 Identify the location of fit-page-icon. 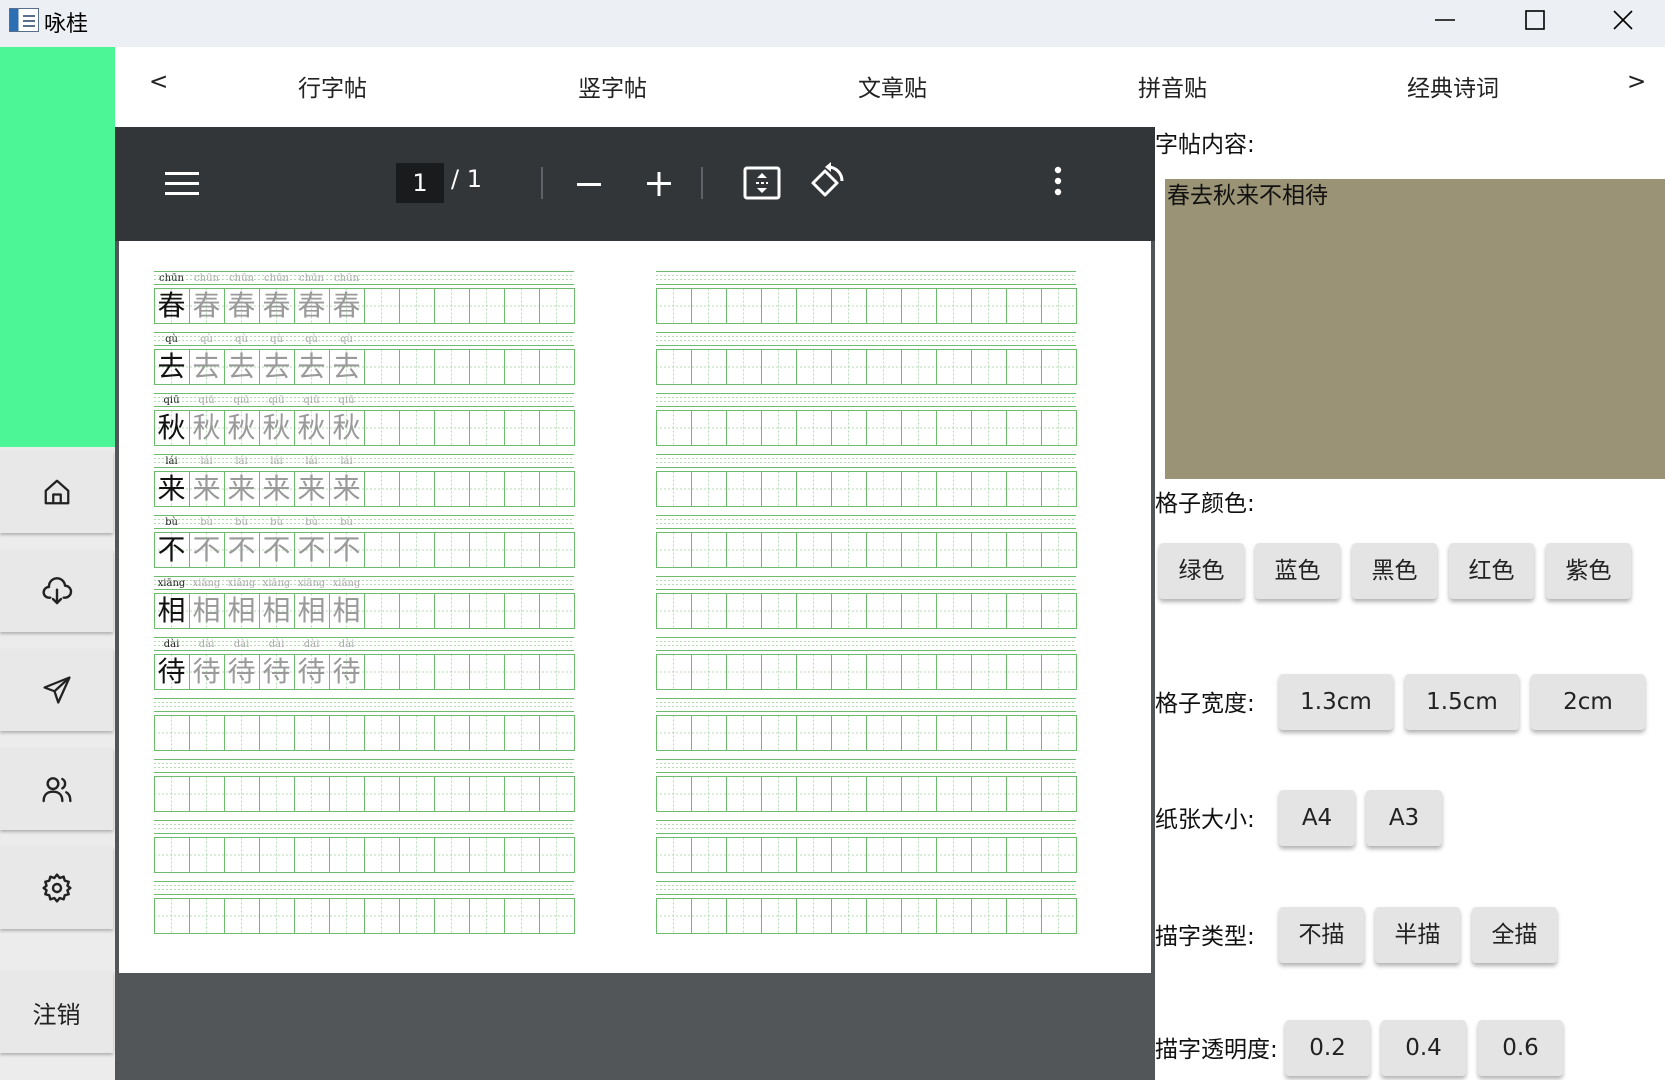
(762, 183).